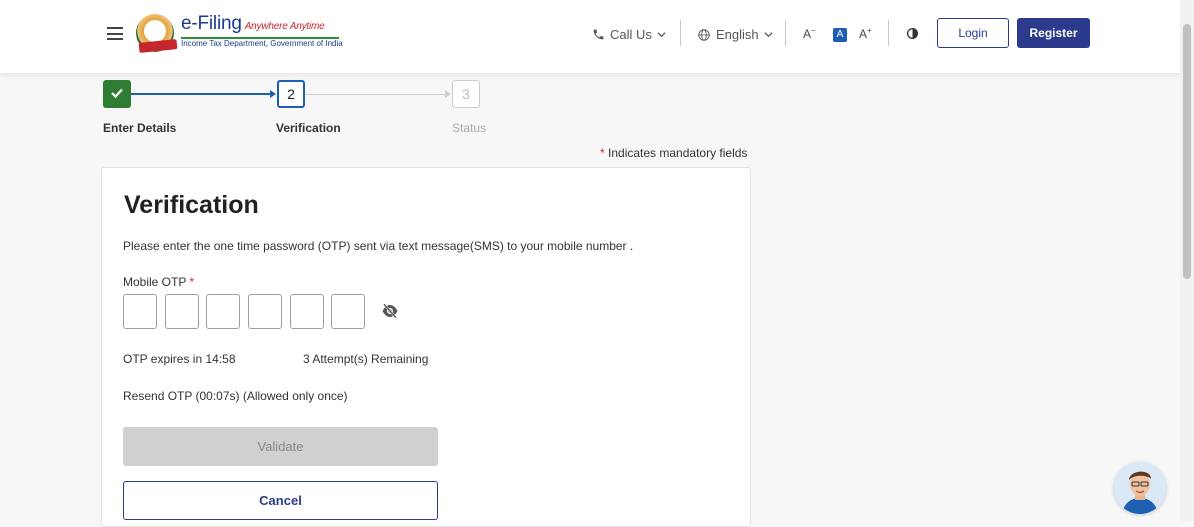 This screenshot has height=527, width=1194. What do you see at coordinates (291, 94) in the screenshot?
I see `step-2-active: 2` at bounding box center [291, 94].